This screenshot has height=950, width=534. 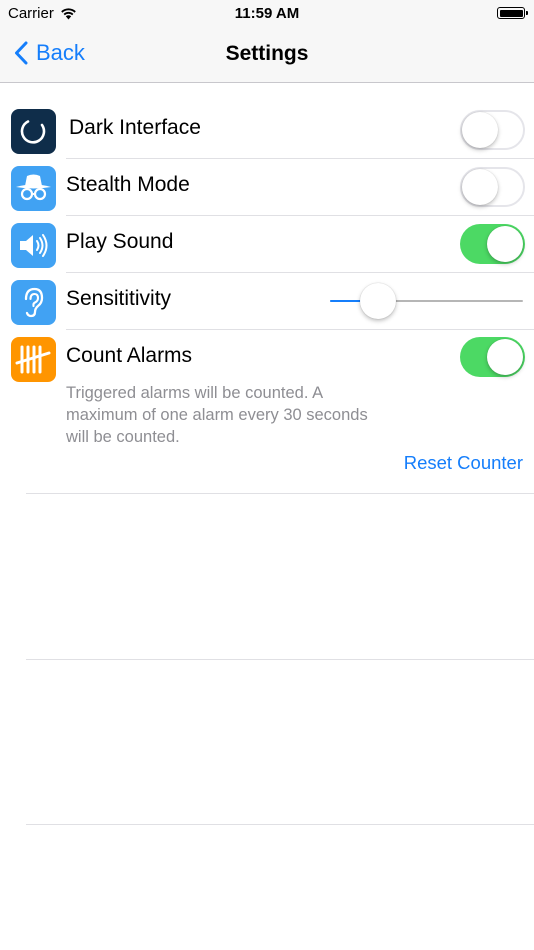 I want to click on stealth-mode-icon, so click(x=33, y=188).